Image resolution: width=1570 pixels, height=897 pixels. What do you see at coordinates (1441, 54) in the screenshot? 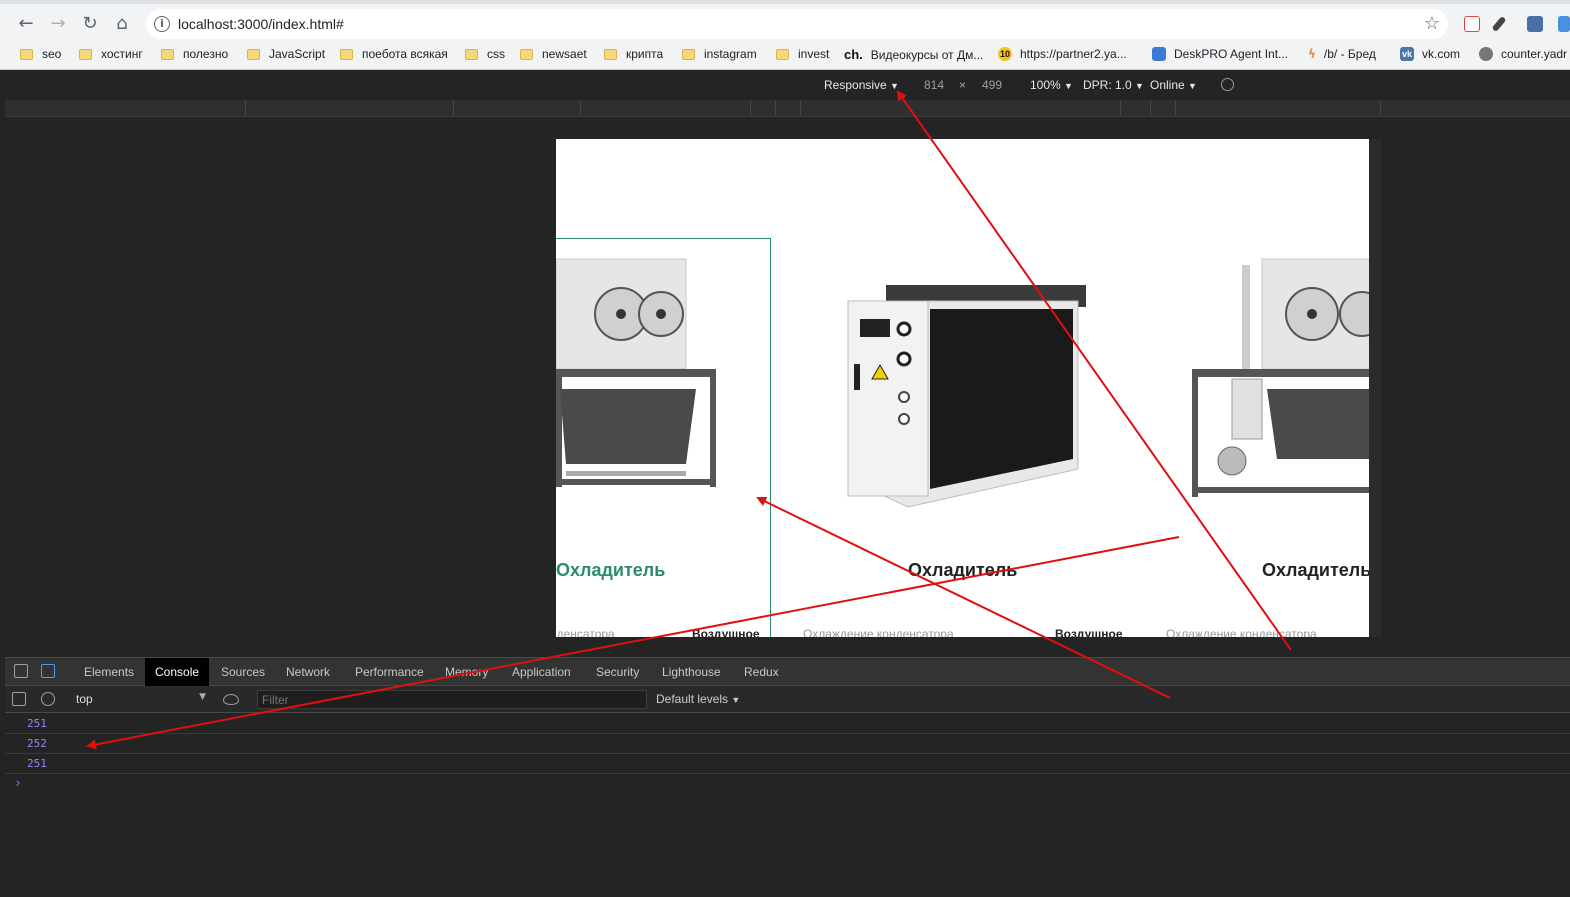
I see `bookmark-label: vk.com` at bounding box center [1441, 54].